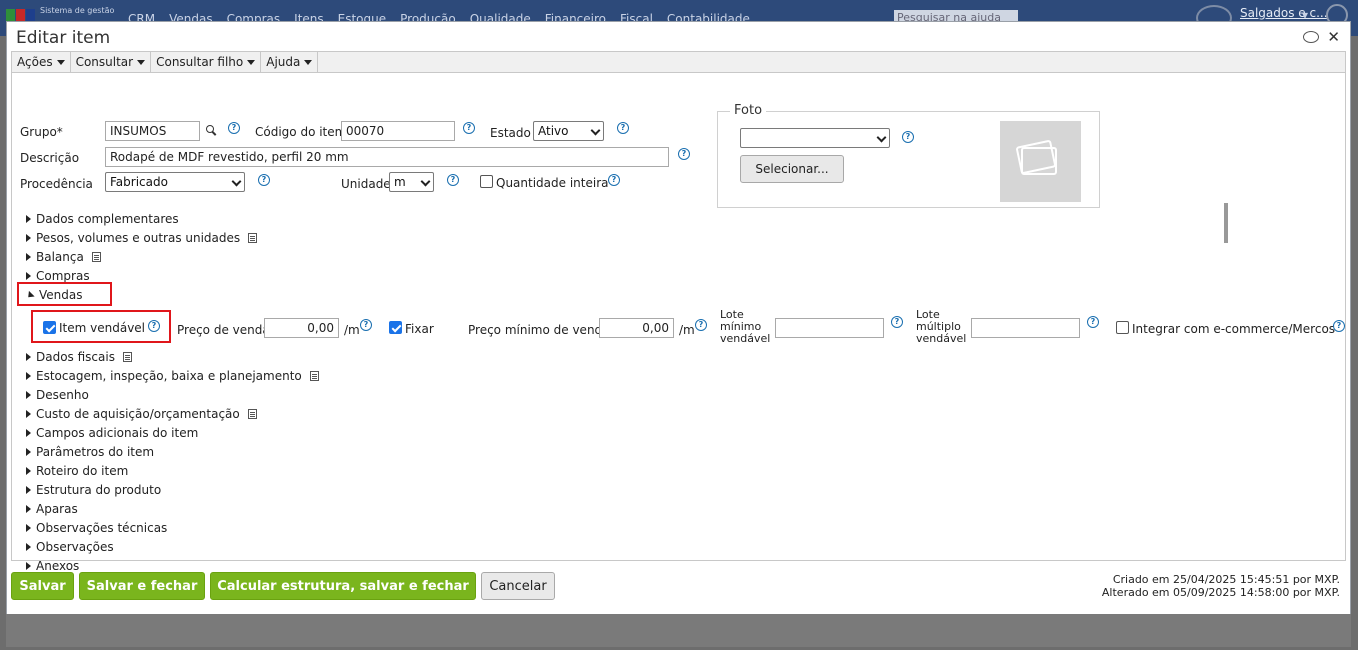  I want to click on section-parametros: Parâmetros do item, so click(90, 452).